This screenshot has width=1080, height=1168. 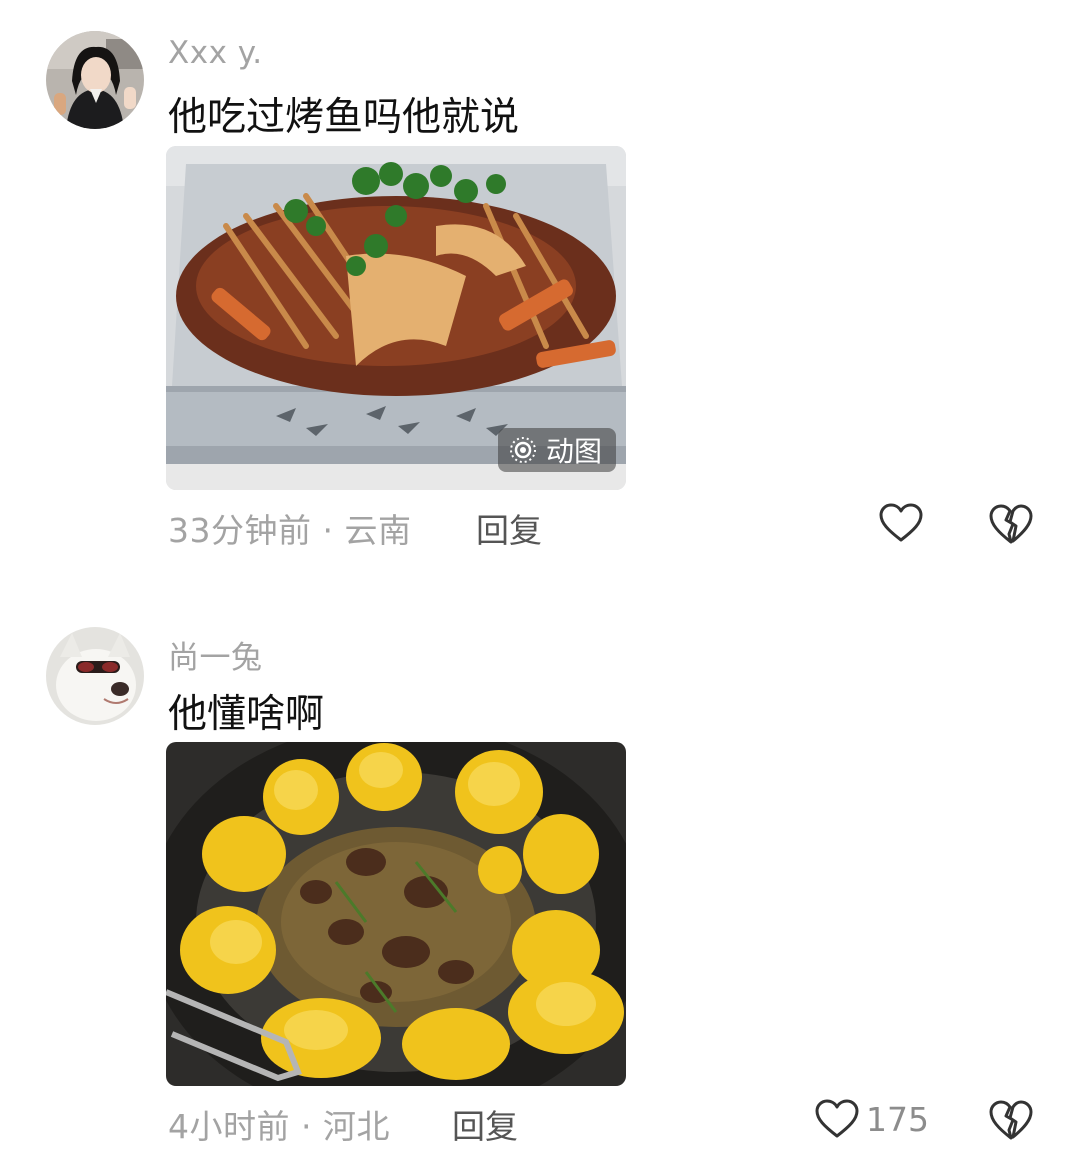 I want to click on comment-meta: 33分钟前 · 云南, so click(x=290, y=530).